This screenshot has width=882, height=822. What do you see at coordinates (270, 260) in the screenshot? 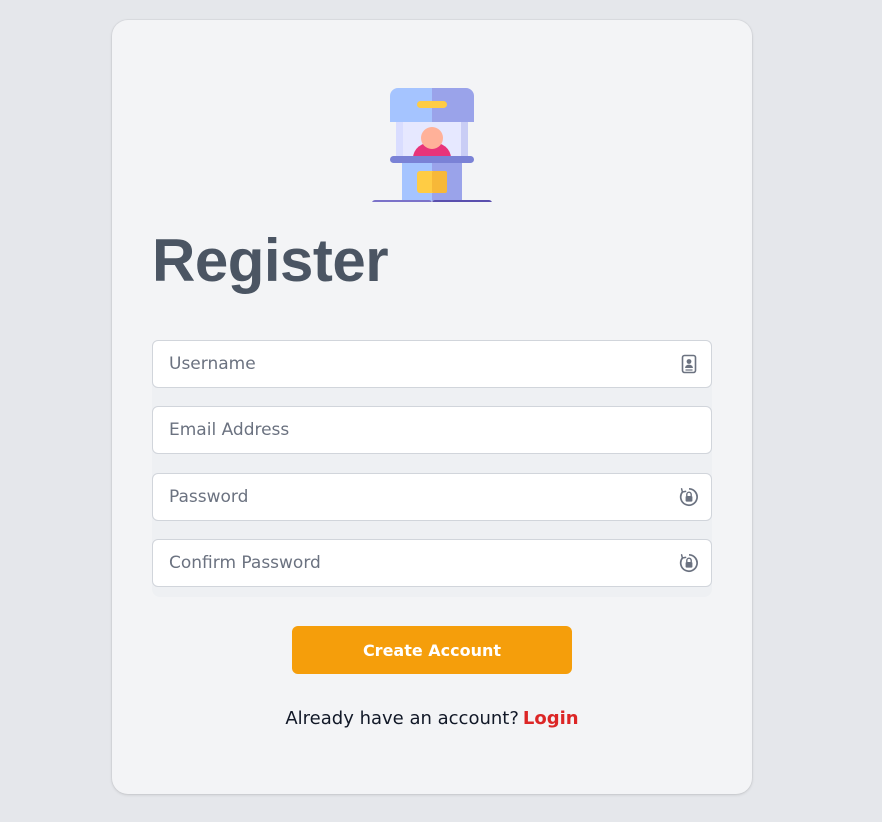
I see `page-title: Register` at bounding box center [270, 260].